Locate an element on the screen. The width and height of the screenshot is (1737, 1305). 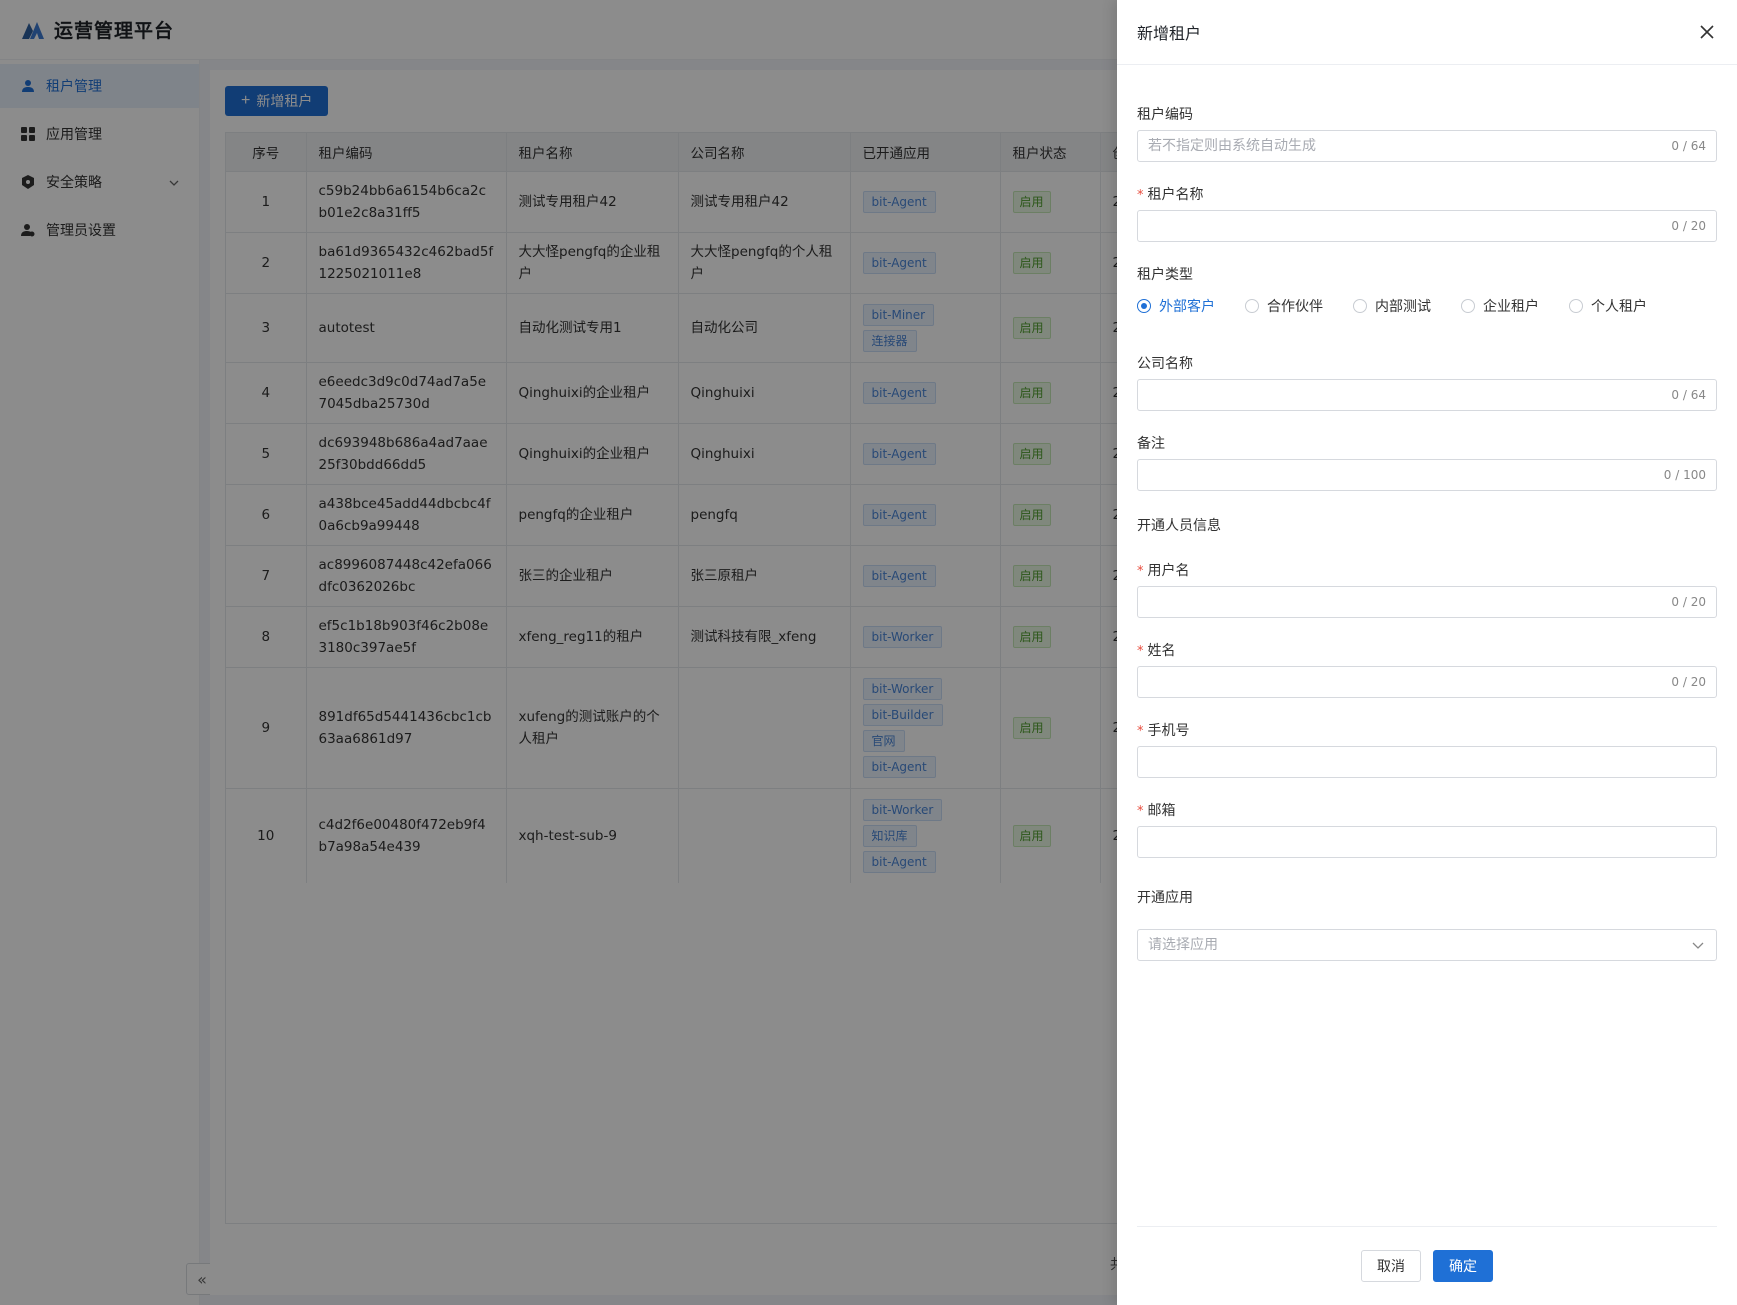
chevron-down-icon is located at coordinates (1699, 945).